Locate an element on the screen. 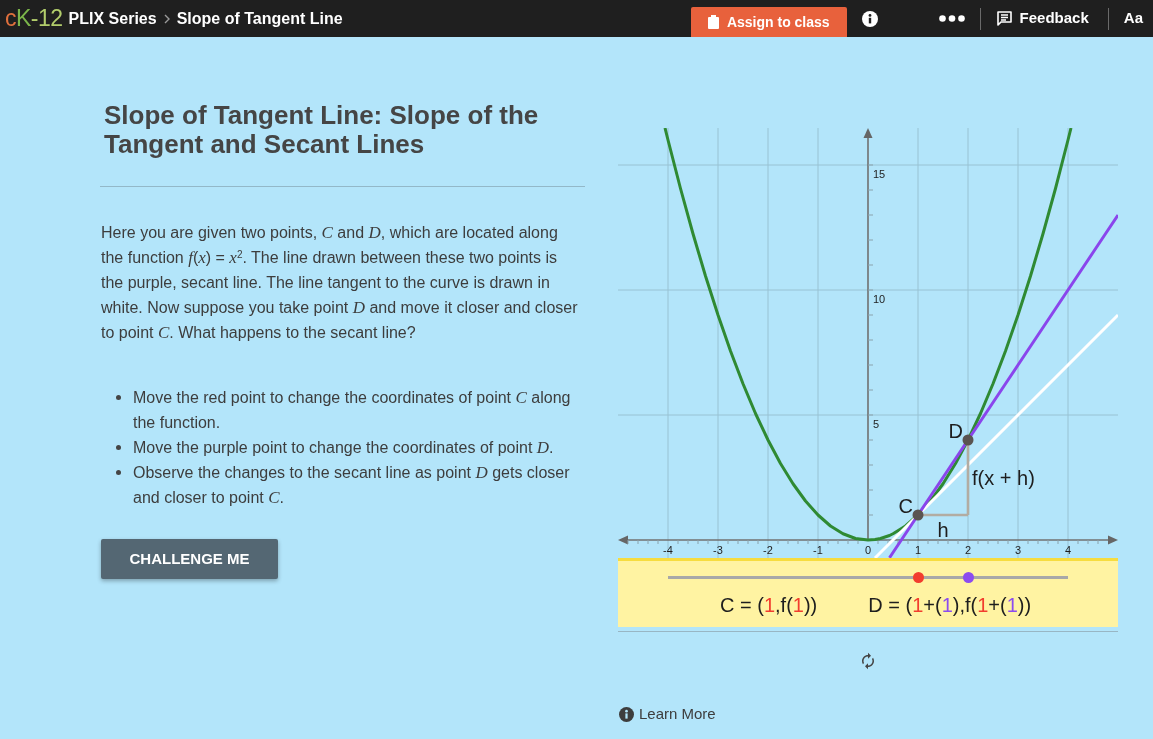 The image size is (1153, 739). instruction-text: Move the red point to change the coordinates of point C along the function. is located at coordinates (352, 410).